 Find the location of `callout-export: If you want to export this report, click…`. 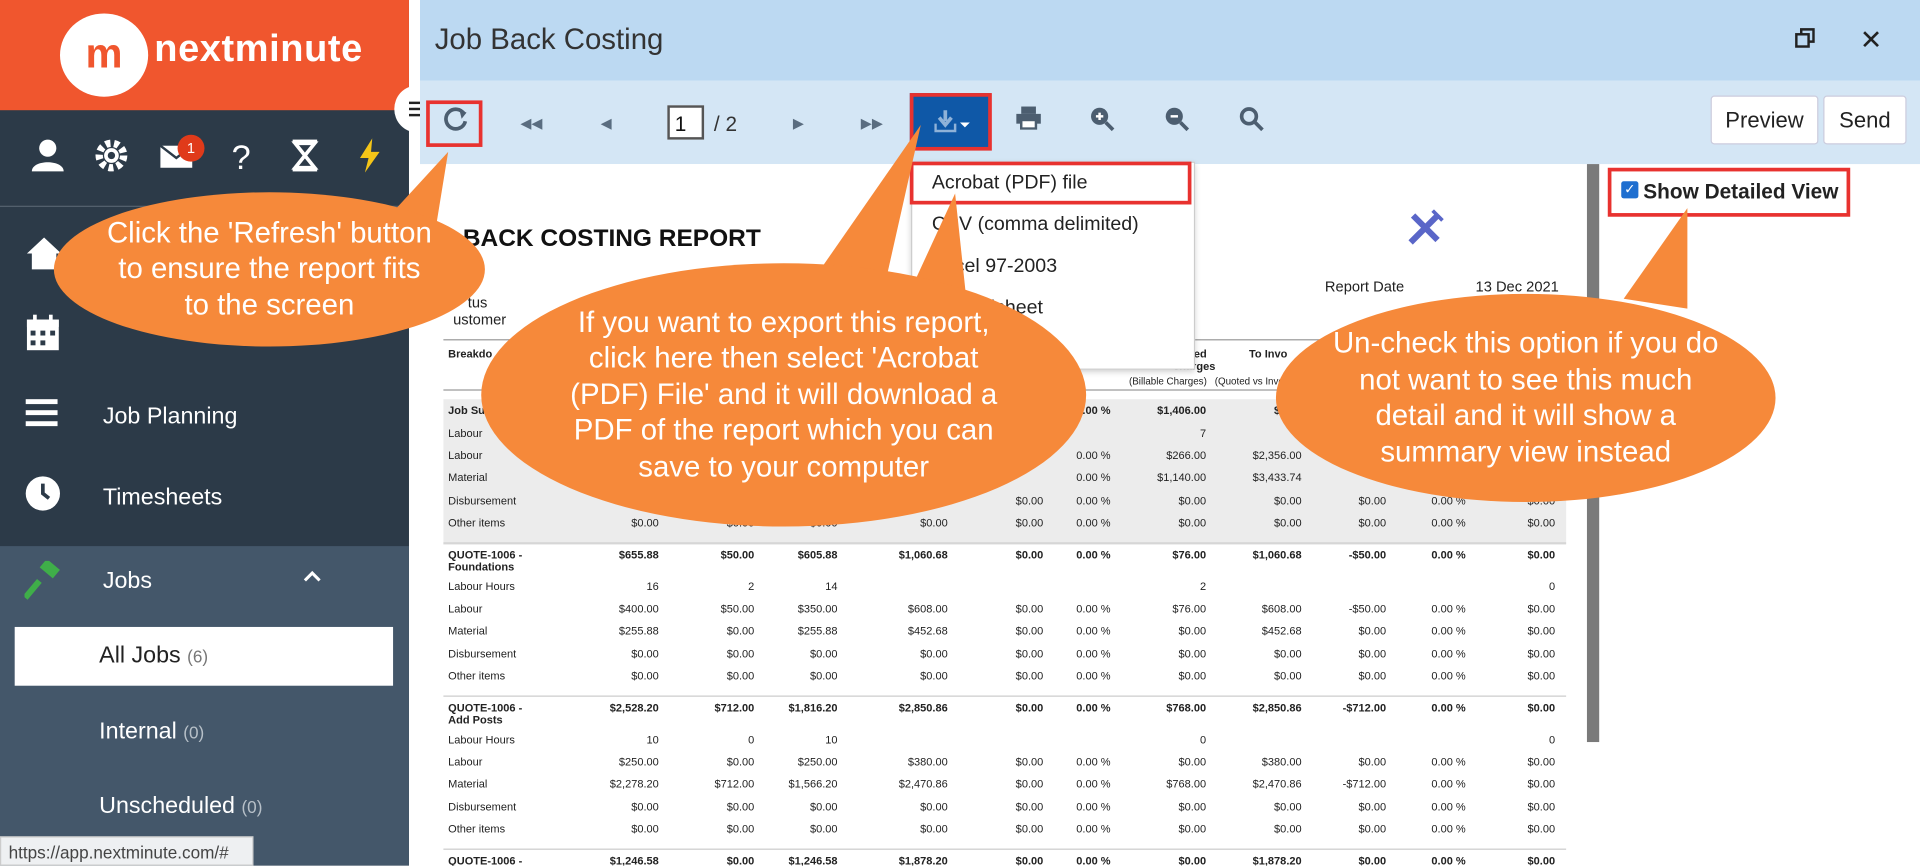

callout-export: If you want to export this report, click… is located at coordinates (784, 395).